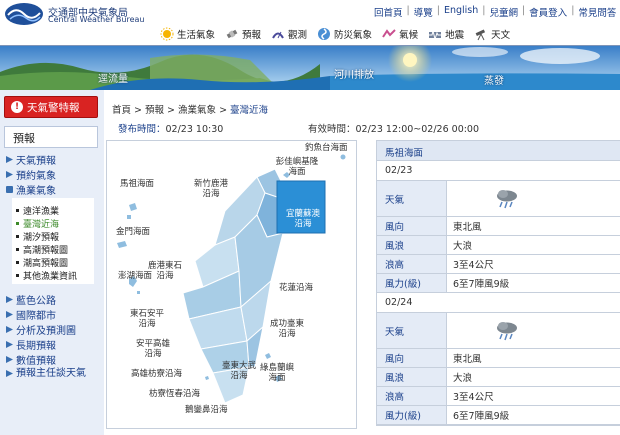  I want to click on nav-label: 氣候, so click(409, 35).